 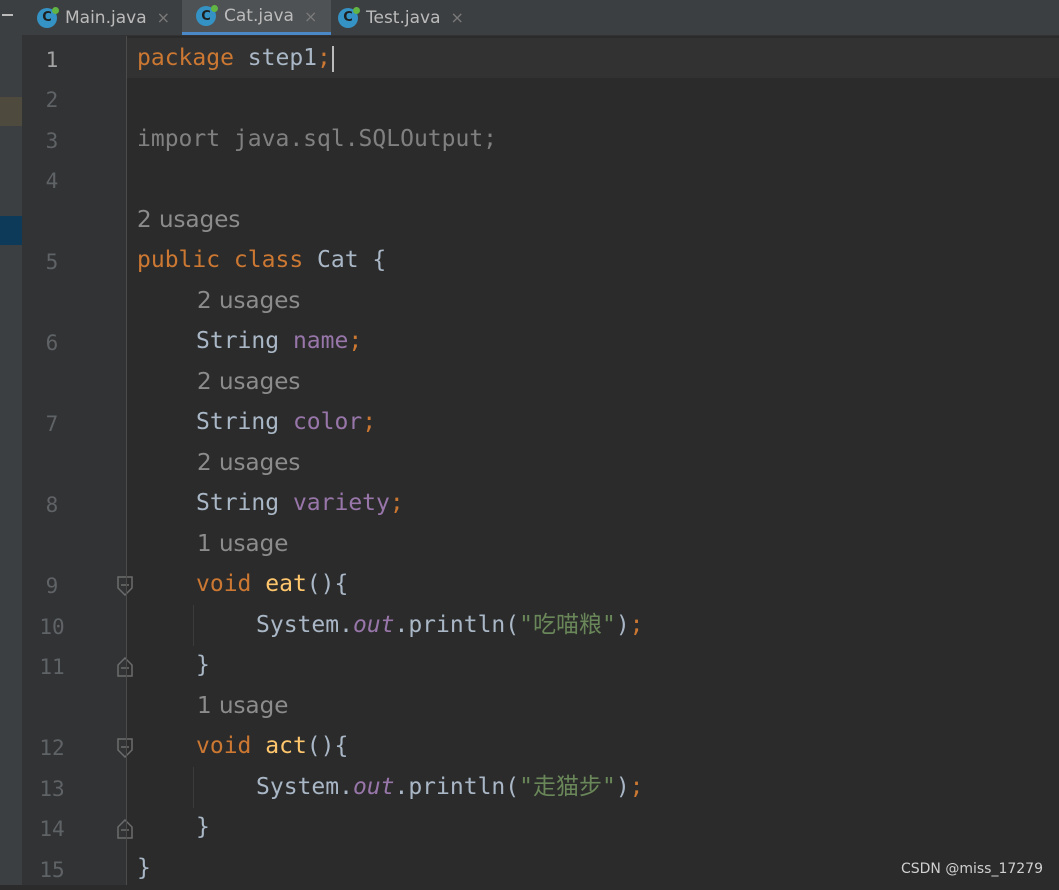 I want to click on line-number: 7, so click(x=52, y=424).